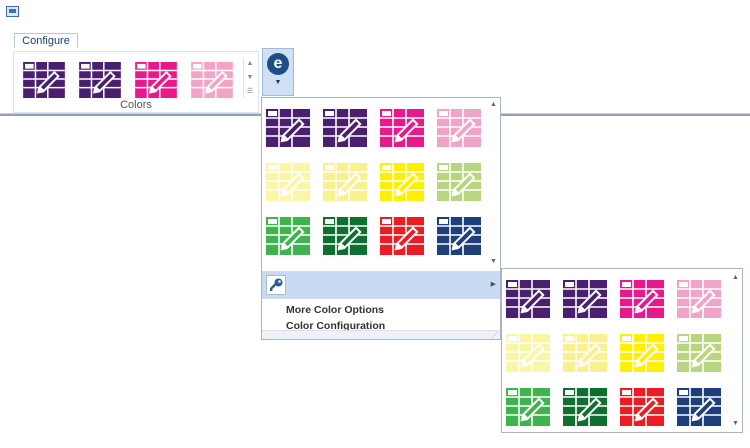 The height and width of the screenshot is (448, 750). I want to click on gallery-expand-icon: ☰, so click(250, 92).